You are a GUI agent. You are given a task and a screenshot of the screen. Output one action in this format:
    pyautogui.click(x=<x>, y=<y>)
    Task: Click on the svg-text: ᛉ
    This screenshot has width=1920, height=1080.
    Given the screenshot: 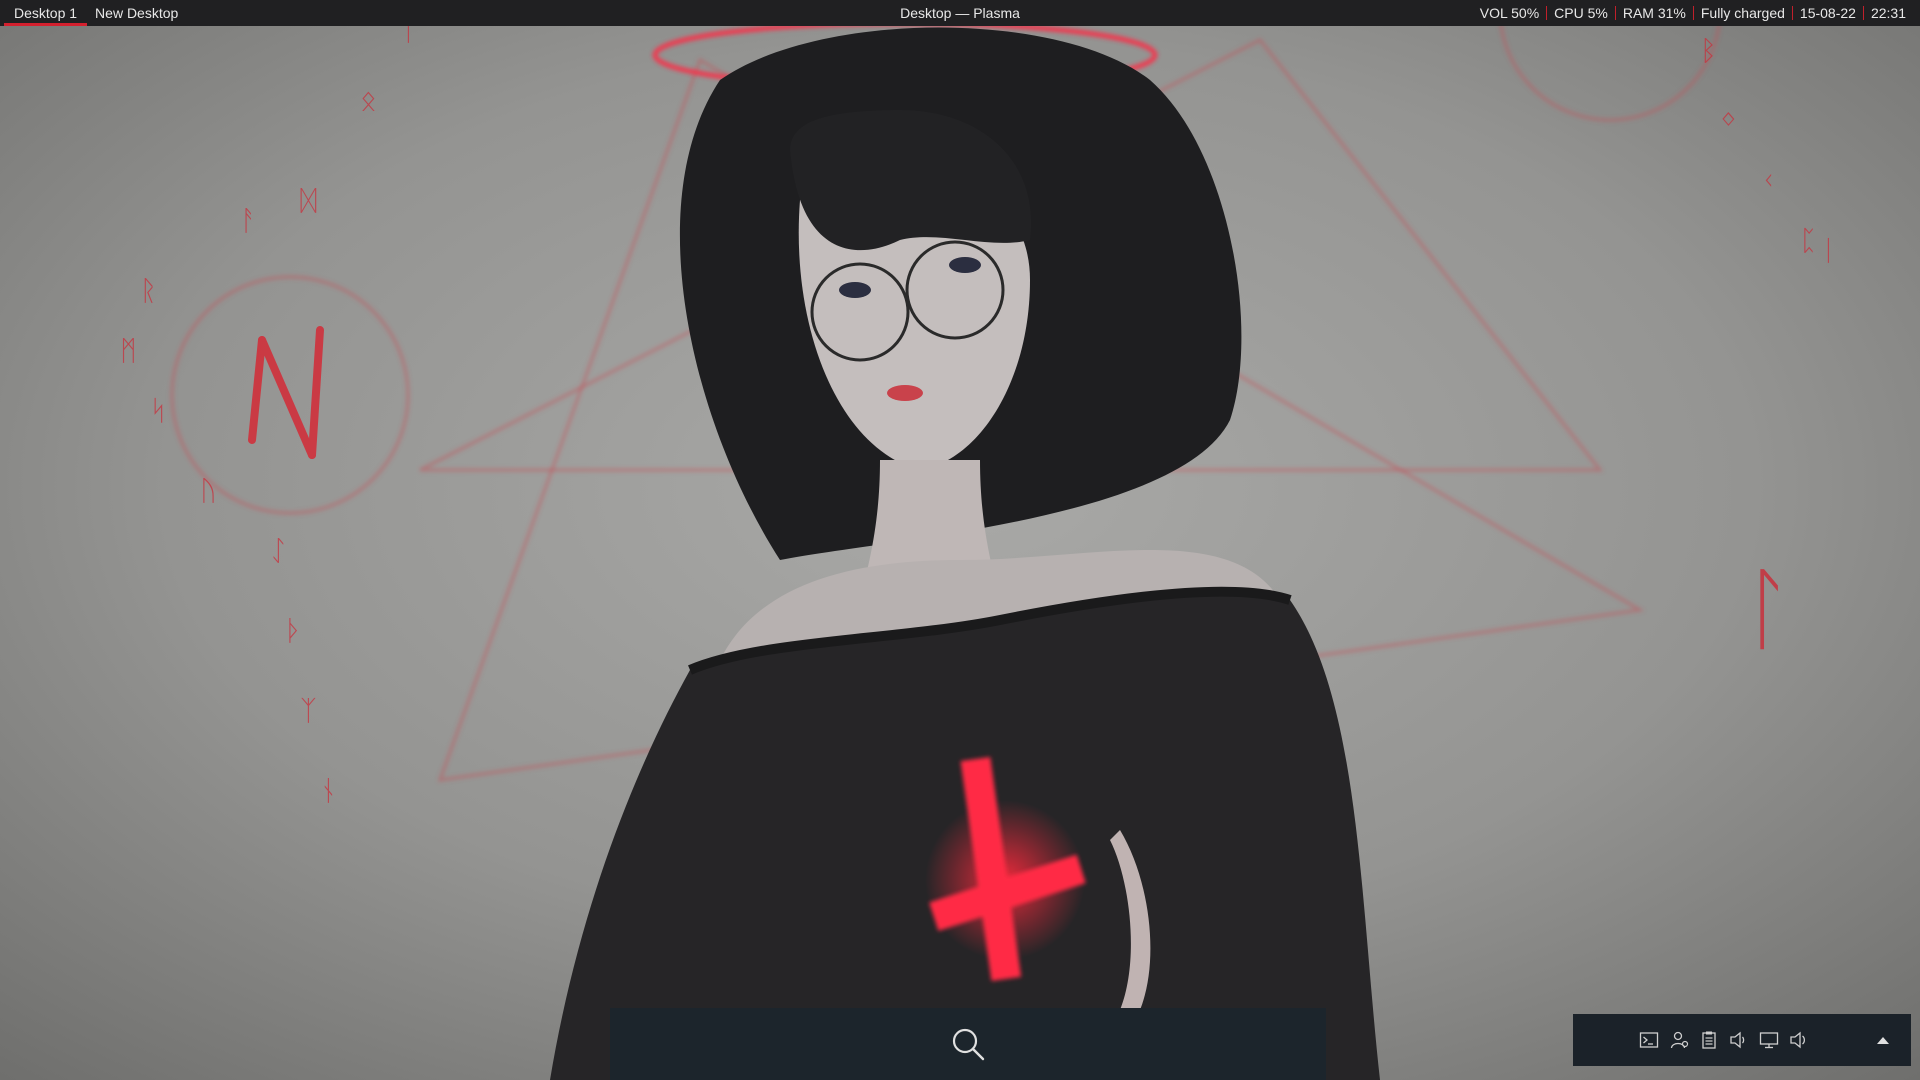 What is the action you would take?
    pyautogui.click(x=308, y=710)
    